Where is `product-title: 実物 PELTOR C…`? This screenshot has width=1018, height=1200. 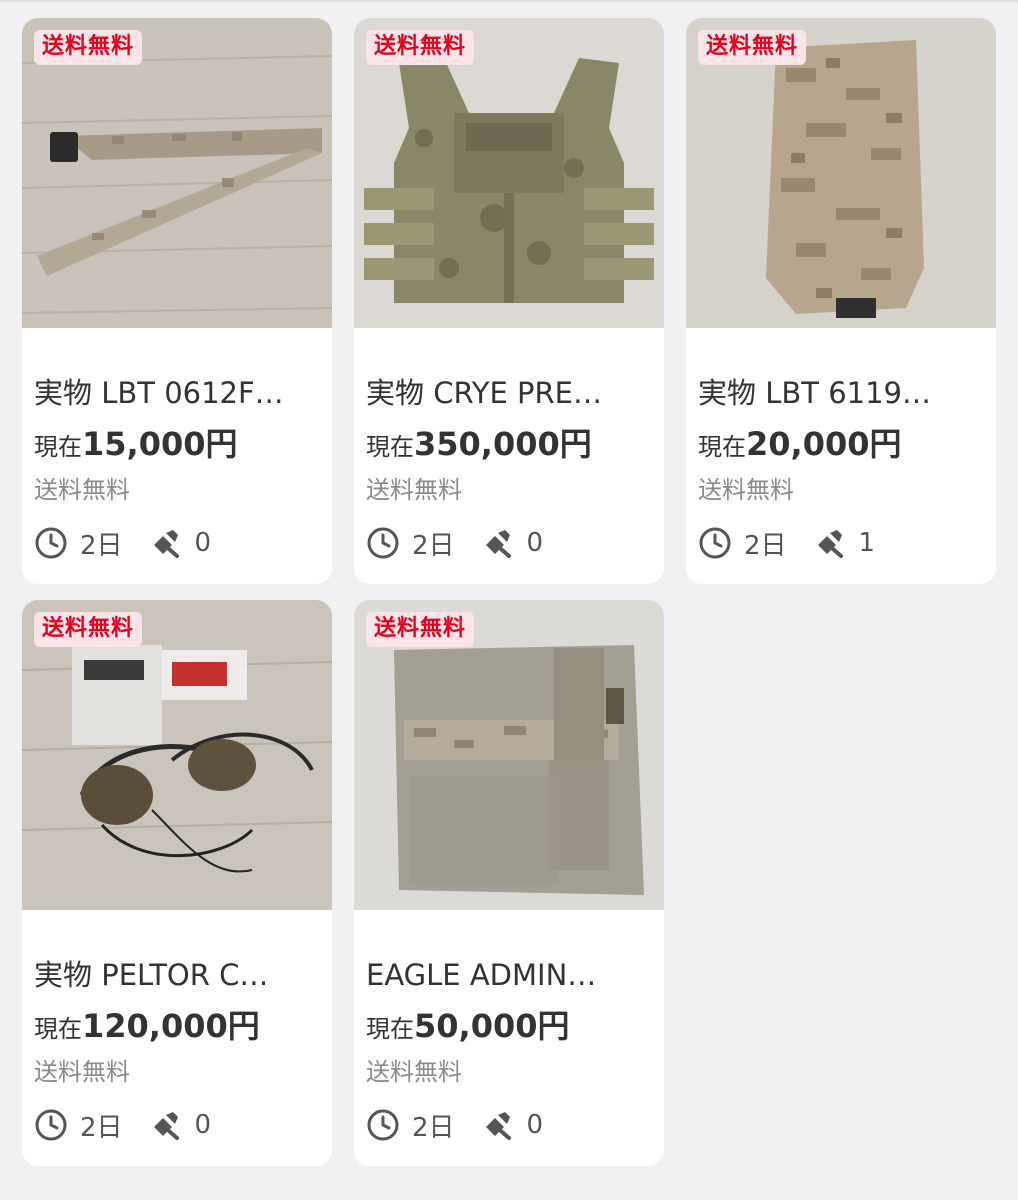 product-title: 実物 PELTOR C… is located at coordinates (179, 975).